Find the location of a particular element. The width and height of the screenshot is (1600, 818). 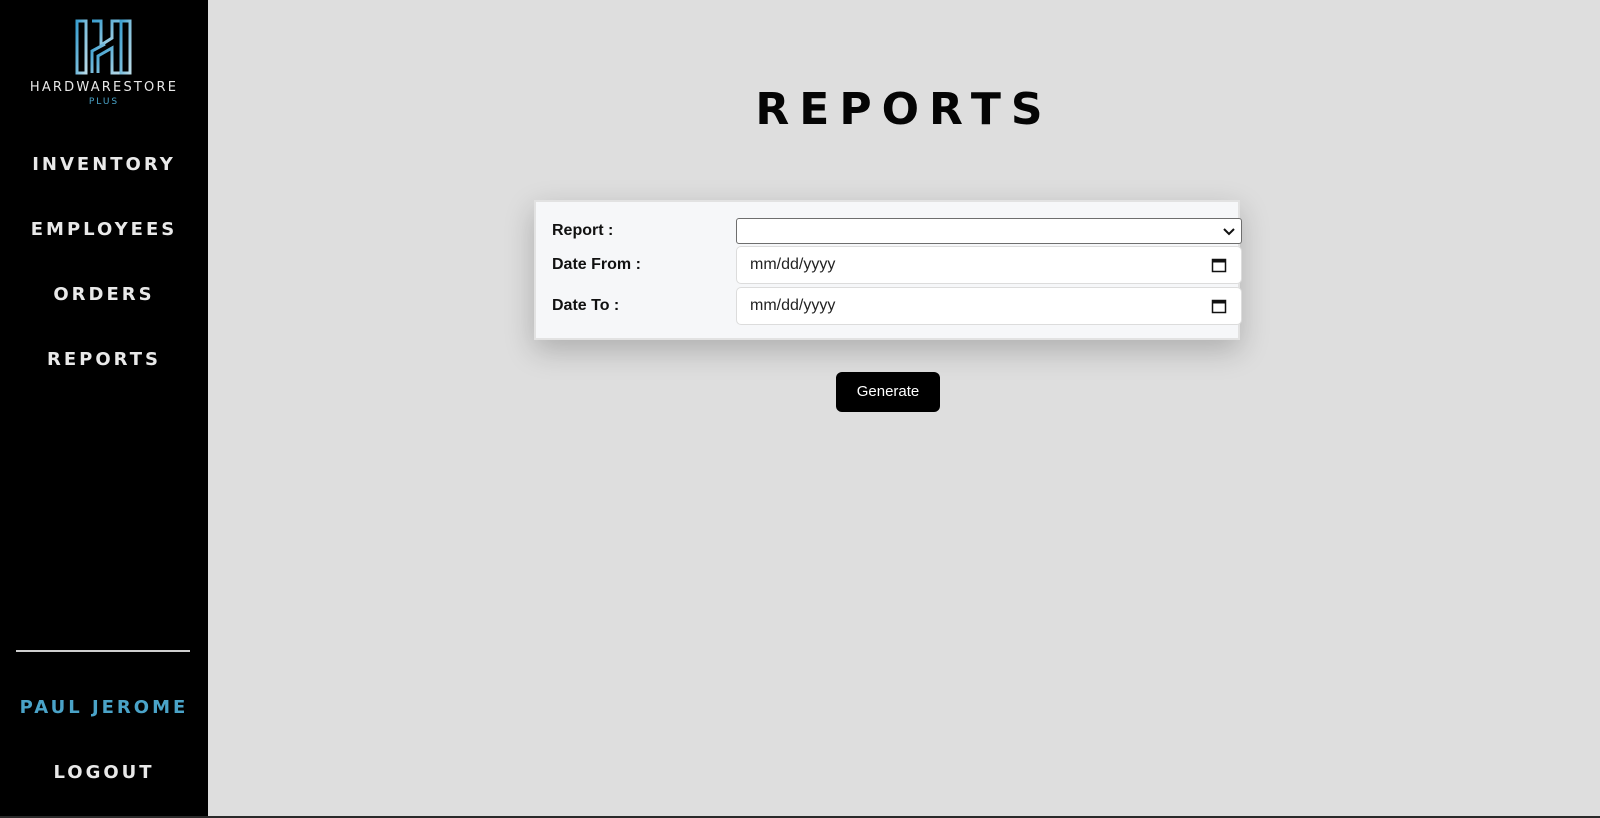

sidebar-divider is located at coordinates (103, 651).